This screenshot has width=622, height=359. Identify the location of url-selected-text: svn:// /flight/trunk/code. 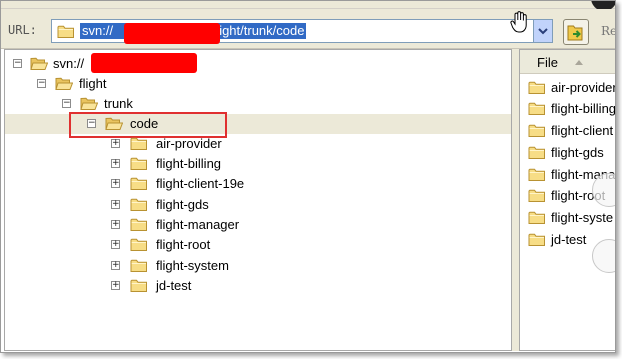
(193, 33).